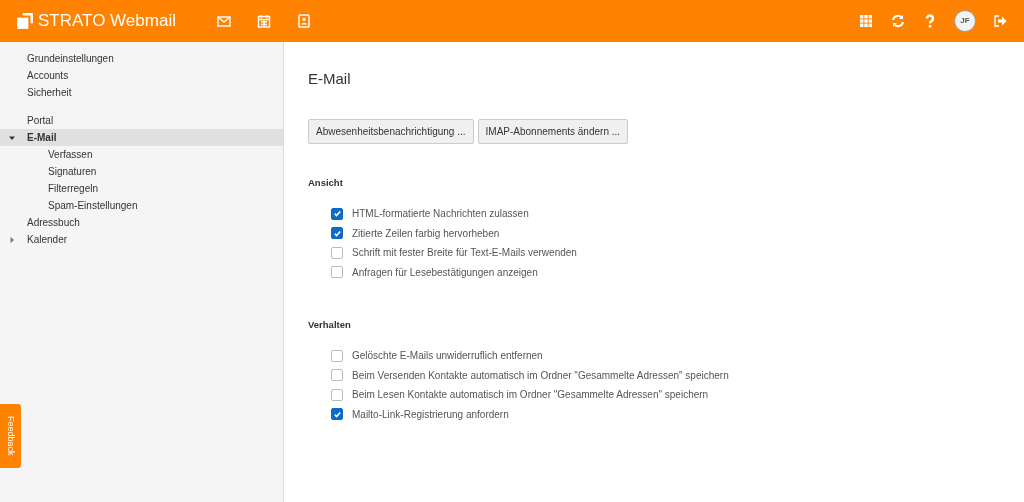 This screenshot has width=1024, height=502. What do you see at coordinates (141, 154) in the screenshot?
I see `sidebar-item: Verfassen` at bounding box center [141, 154].